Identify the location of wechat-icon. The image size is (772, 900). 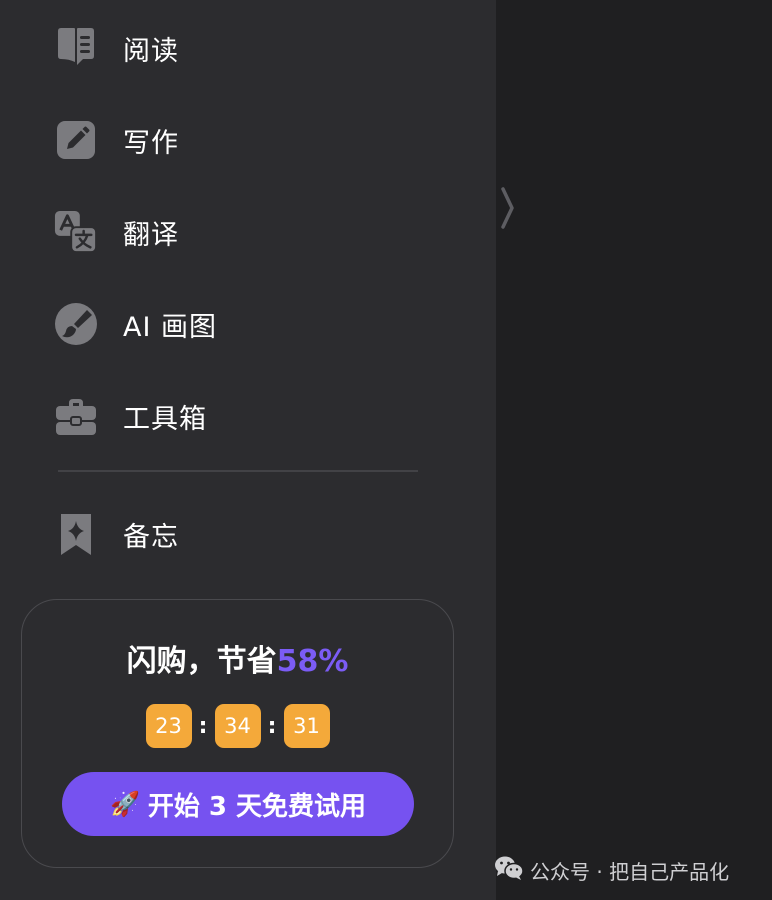
(509, 870).